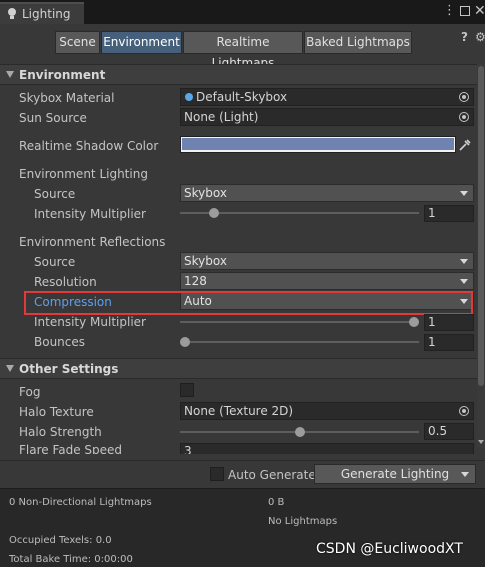 This screenshot has height=567, width=485. What do you see at coordinates (243, 50) in the screenshot?
I see `tab-realtime-lightmaps: Realtime Lightmaps` at bounding box center [243, 50].